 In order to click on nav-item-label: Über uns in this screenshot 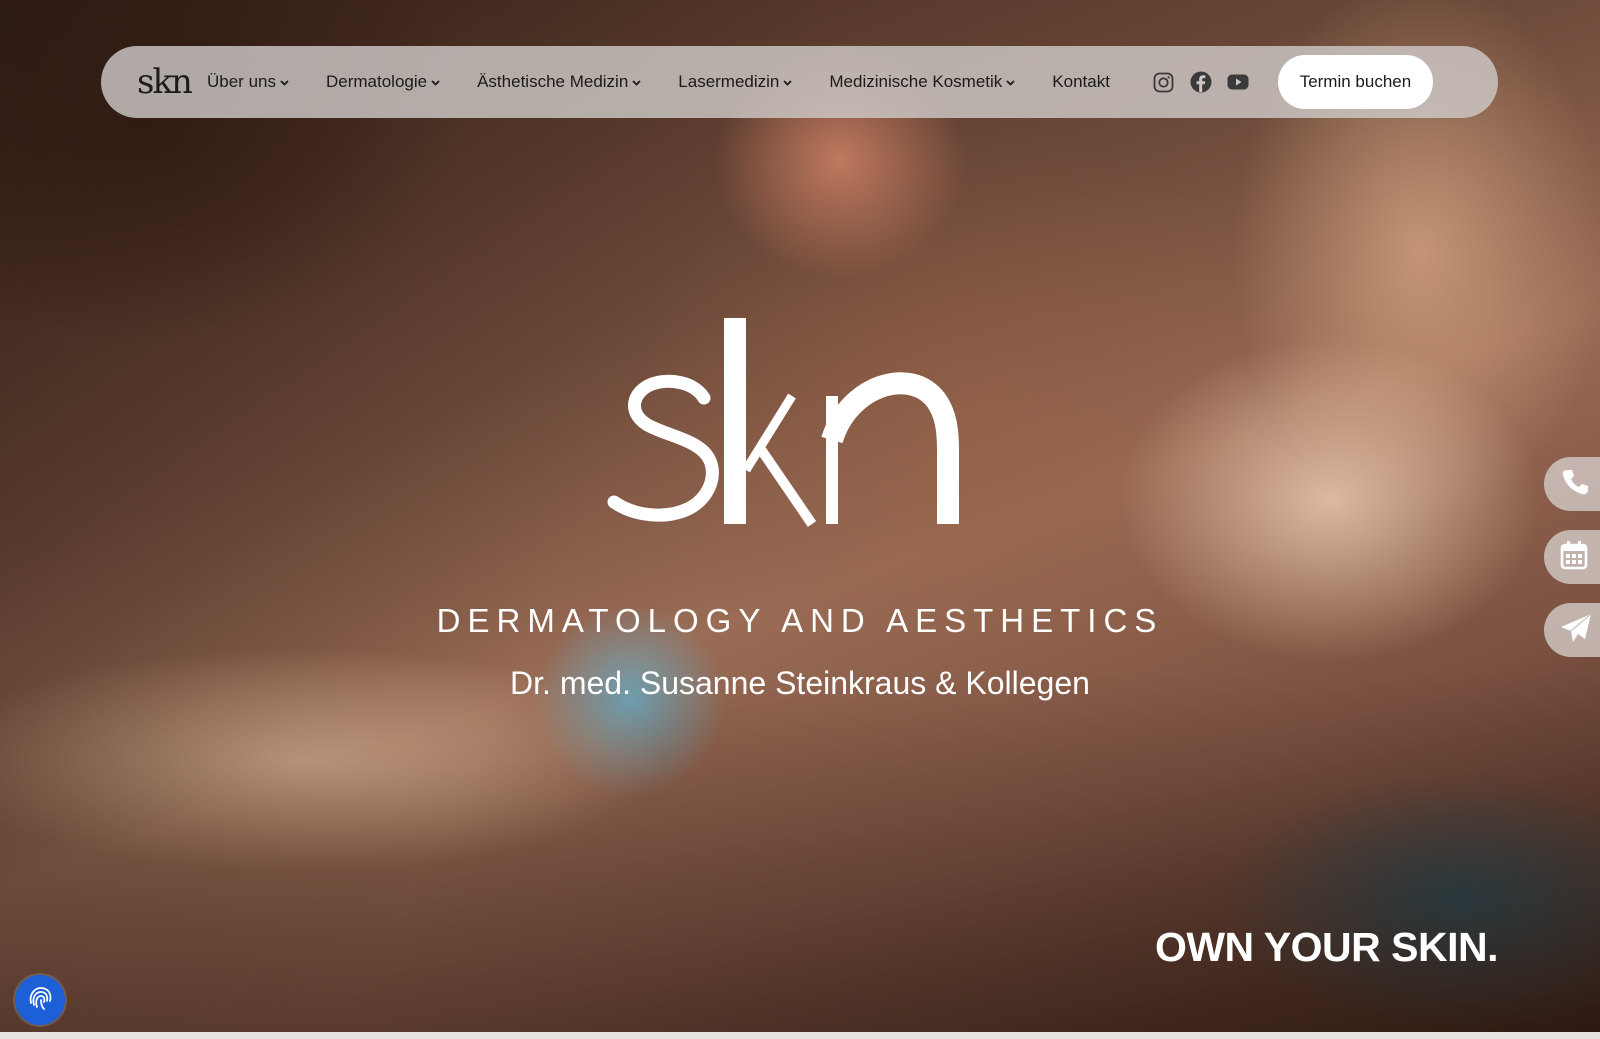, I will do `click(241, 81)`.